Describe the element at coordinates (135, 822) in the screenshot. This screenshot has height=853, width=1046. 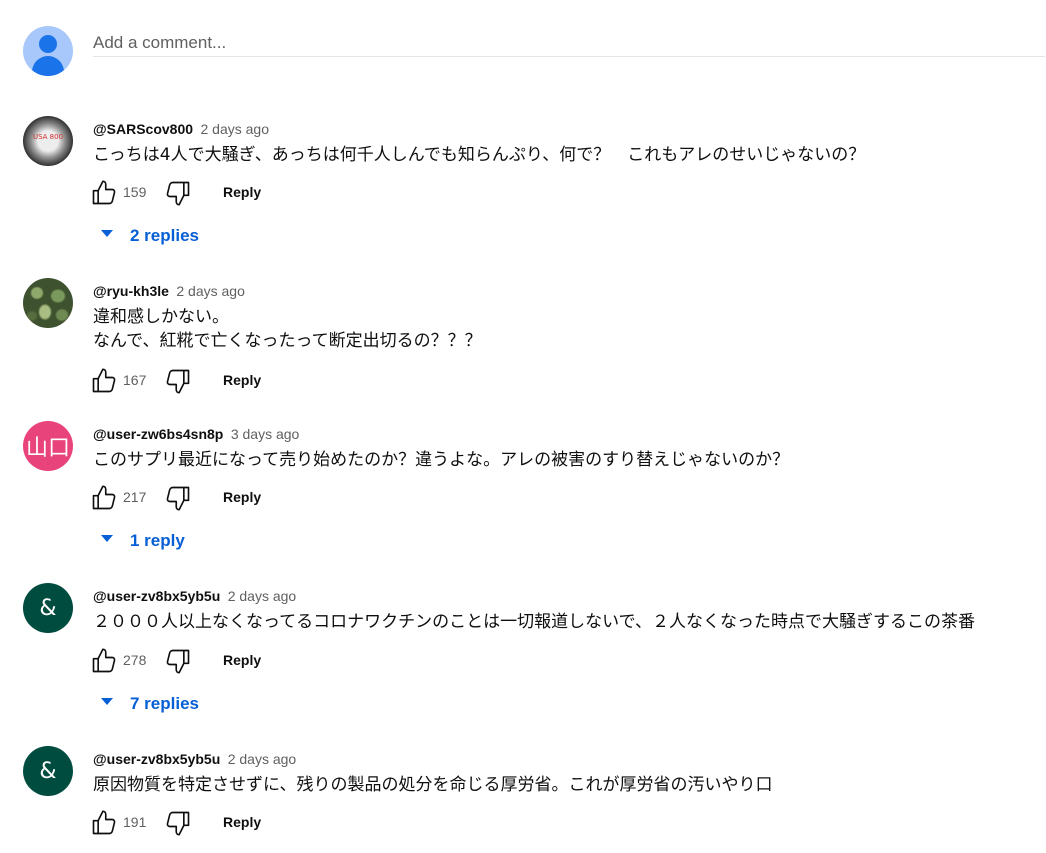
I see `like-count: 191` at that location.